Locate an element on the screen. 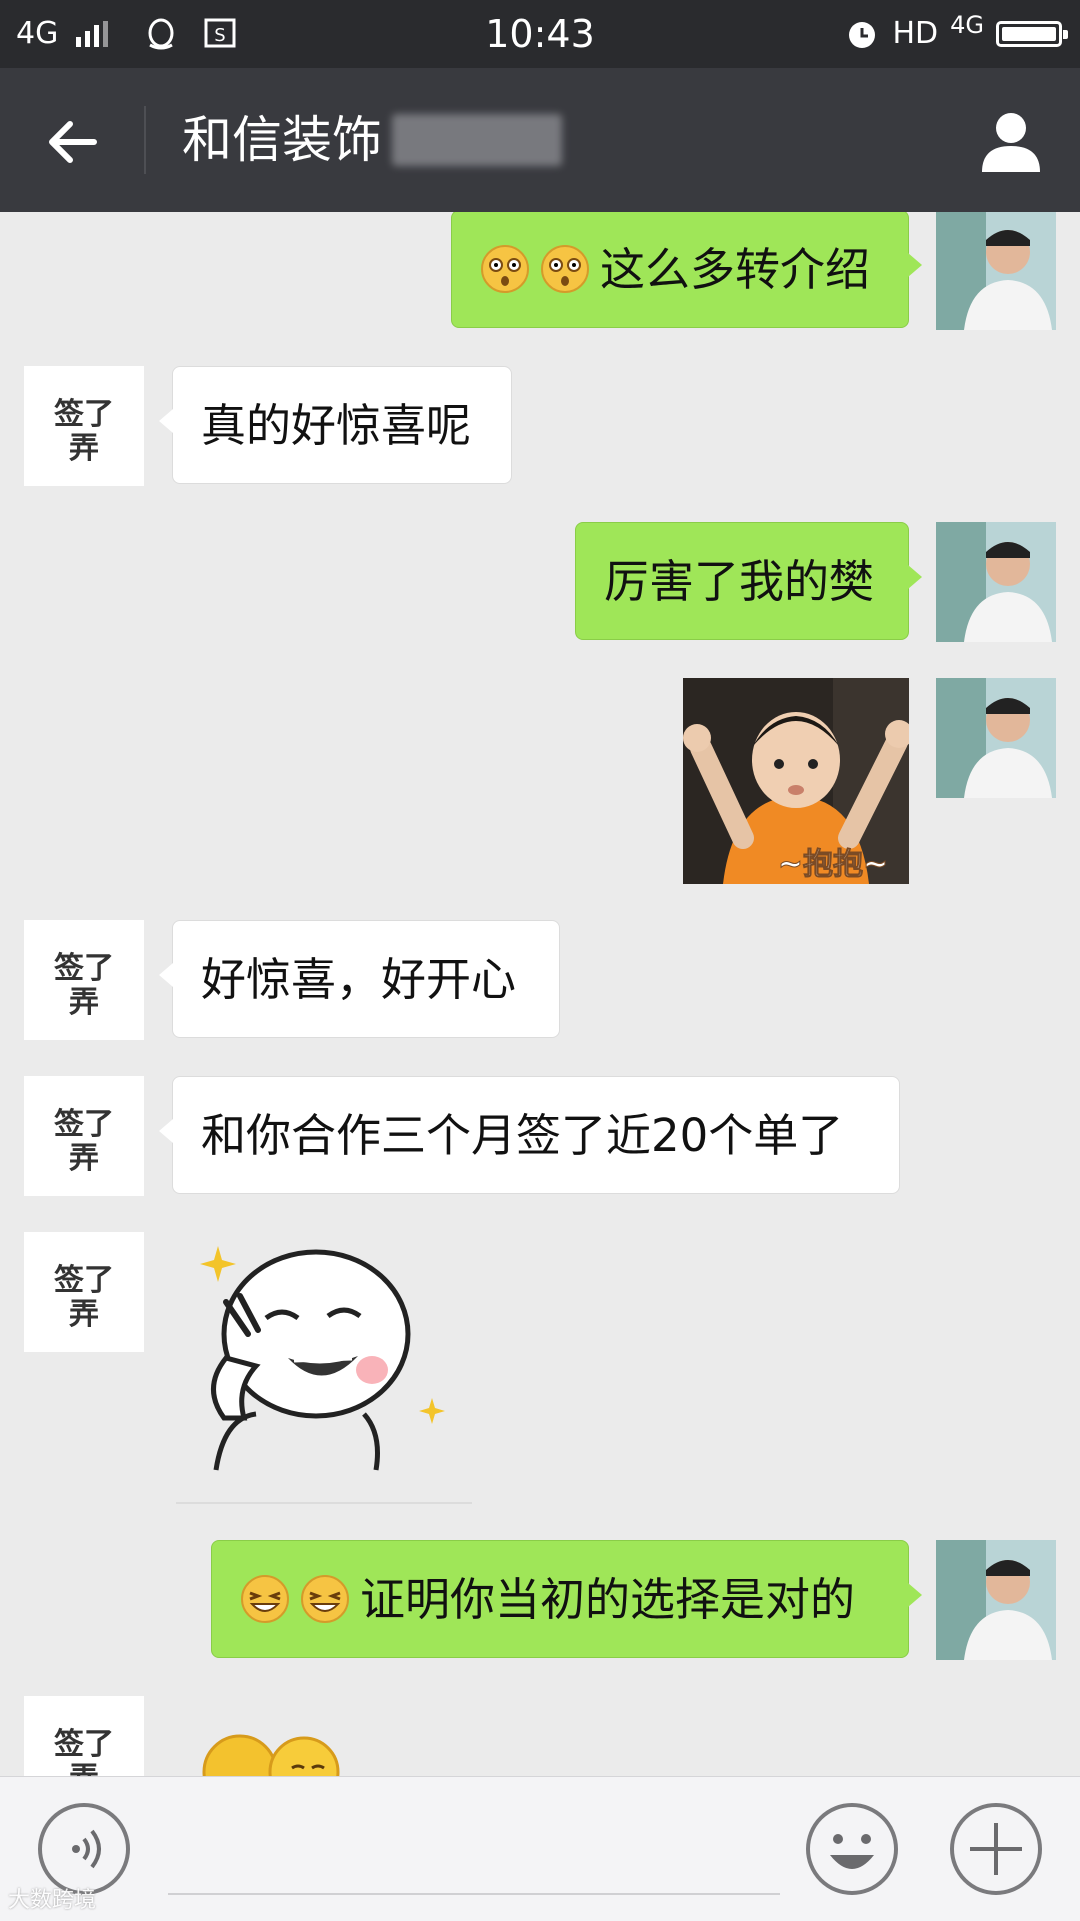  message-bubble: 和你合作三个月签了近20个单了 is located at coordinates (529, 1135).